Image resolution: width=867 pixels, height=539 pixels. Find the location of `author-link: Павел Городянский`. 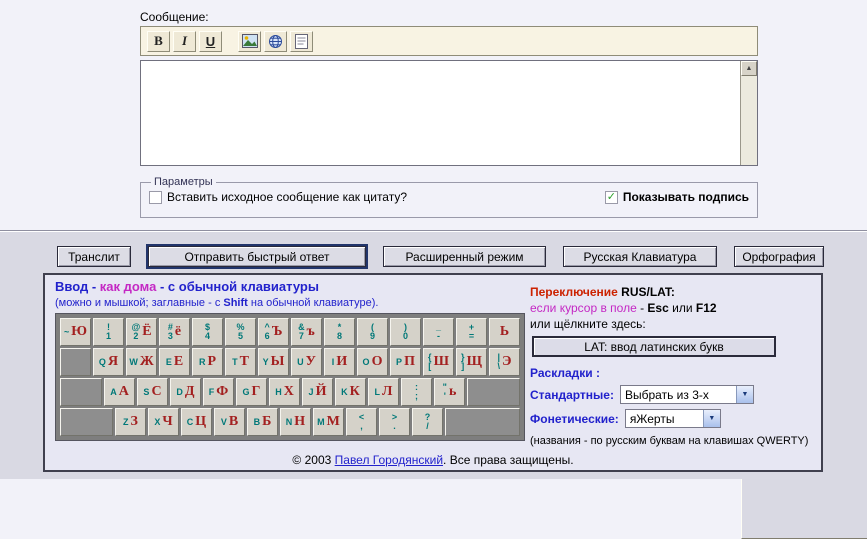

author-link: Павел Городянский is located at coordinates (389, 460).